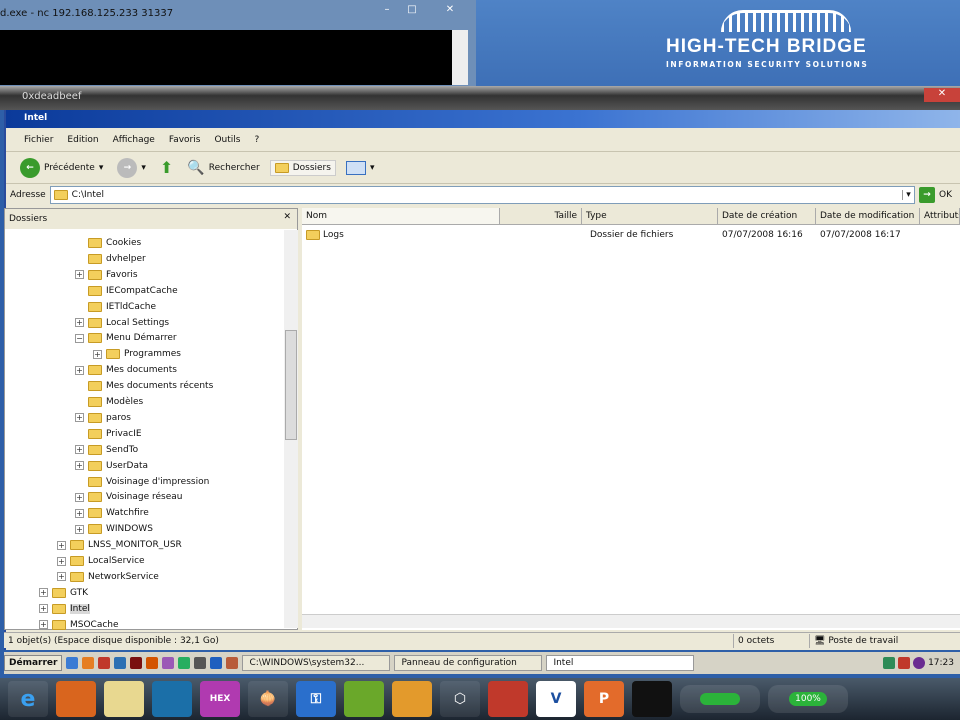  What do you see at coordinates (460, 57) in the screenshot?
I see `cmd-scrollbar` at bounding box center [460, 57].